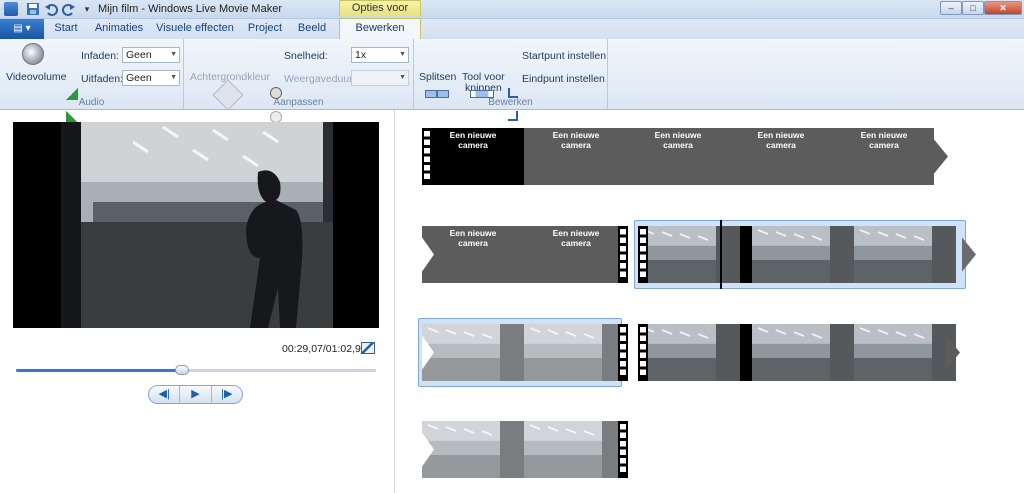 This screenshot has height=493, width=1024. I want to click on pane-divider, so click(394, 301).